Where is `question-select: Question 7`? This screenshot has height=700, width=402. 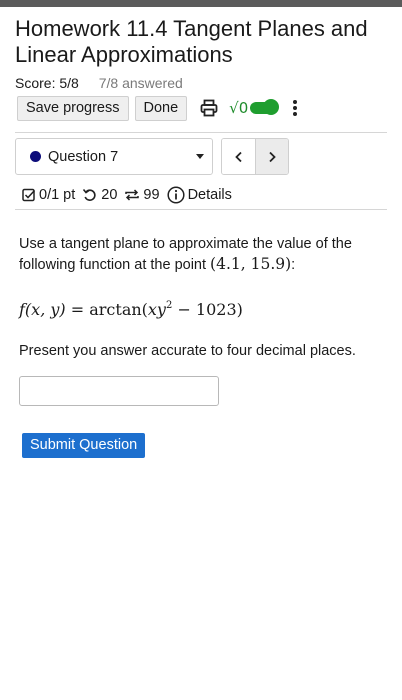 question-select: Question 7 is located at coordinates (114, 156).